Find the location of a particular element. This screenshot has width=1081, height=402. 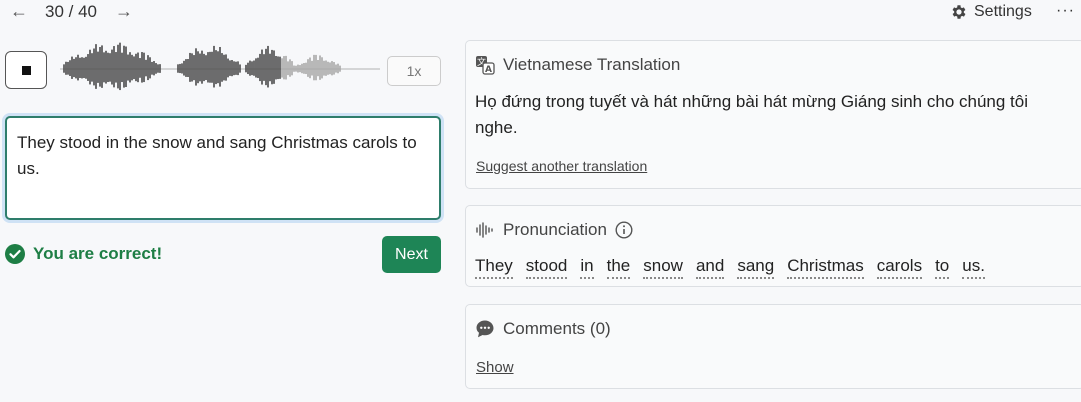

translation-header: 文 A Vietnamese Translation is located at coordinates (577, 65).